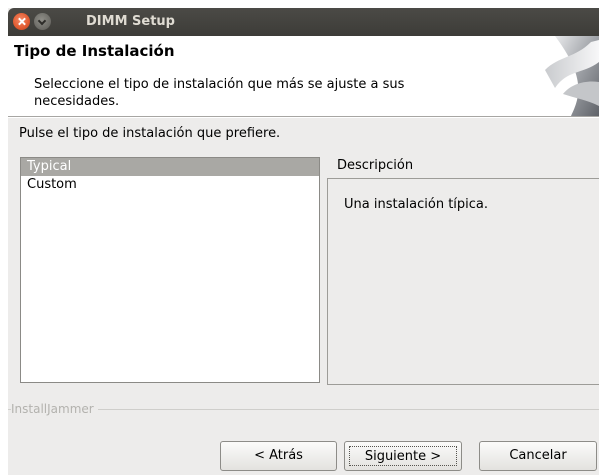  I want to click on cancel-button: Cancelar, so click(538, 456).